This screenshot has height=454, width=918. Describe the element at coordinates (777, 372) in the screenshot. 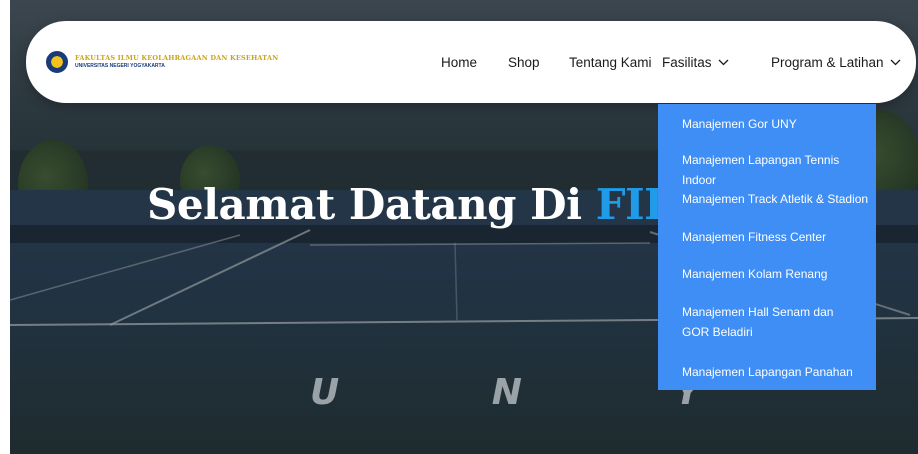

I see `dropdown-item-lapangan-panahan: Manajemen Lapangan Panahan` at that location.